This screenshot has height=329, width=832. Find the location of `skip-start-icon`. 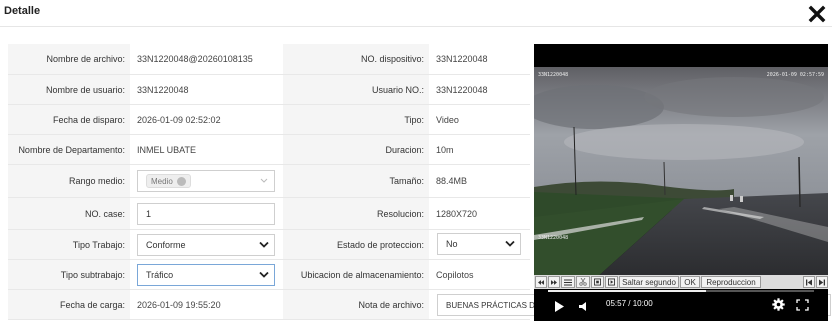

skip-start-icon is located at coordinates (809, 282).